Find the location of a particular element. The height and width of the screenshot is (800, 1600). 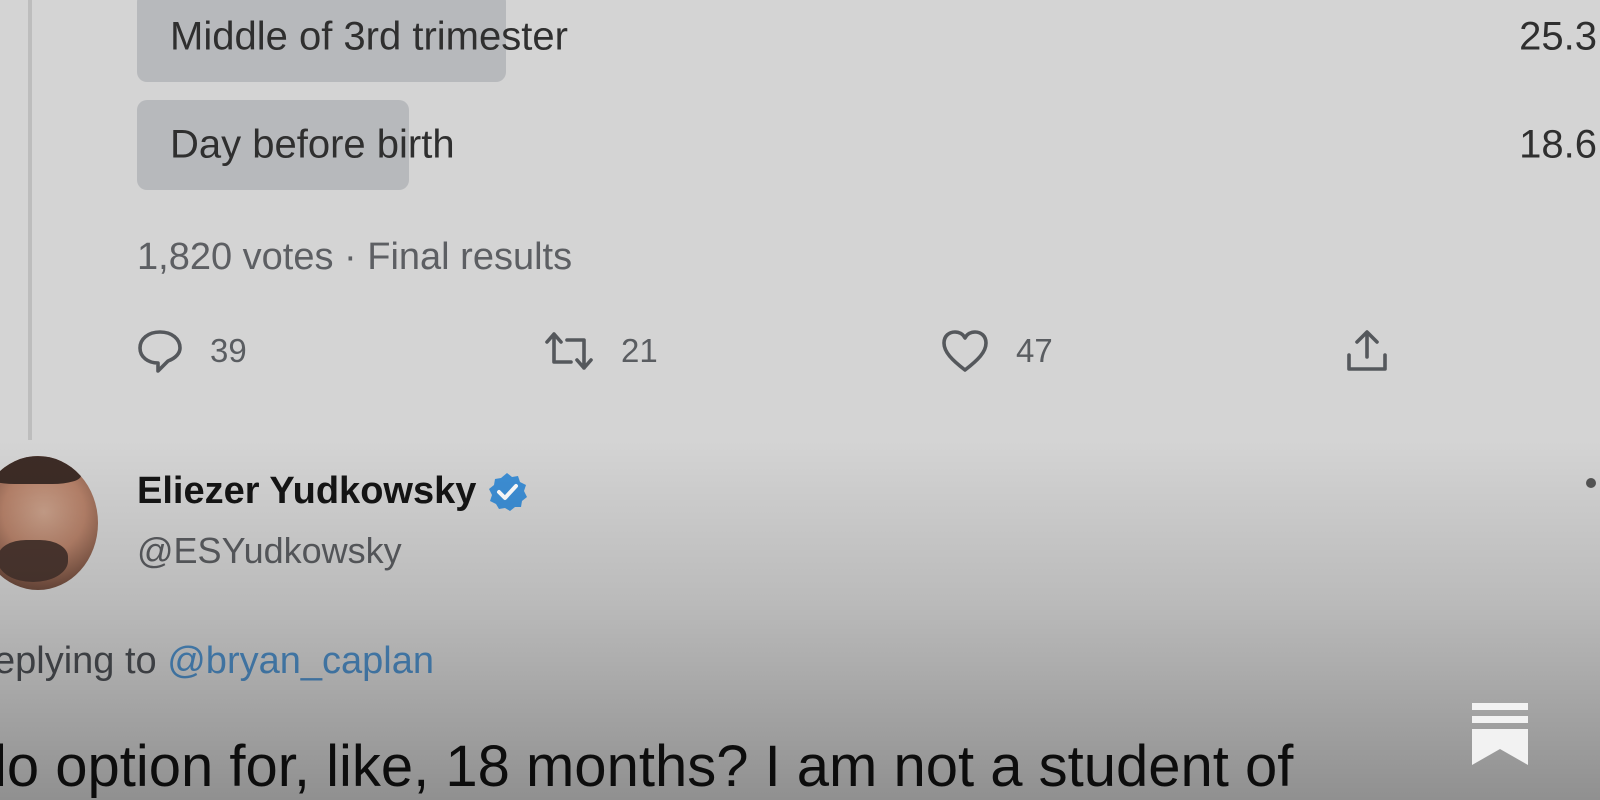

poll-option-label: Day before birth is located at coordinates (312, 144).